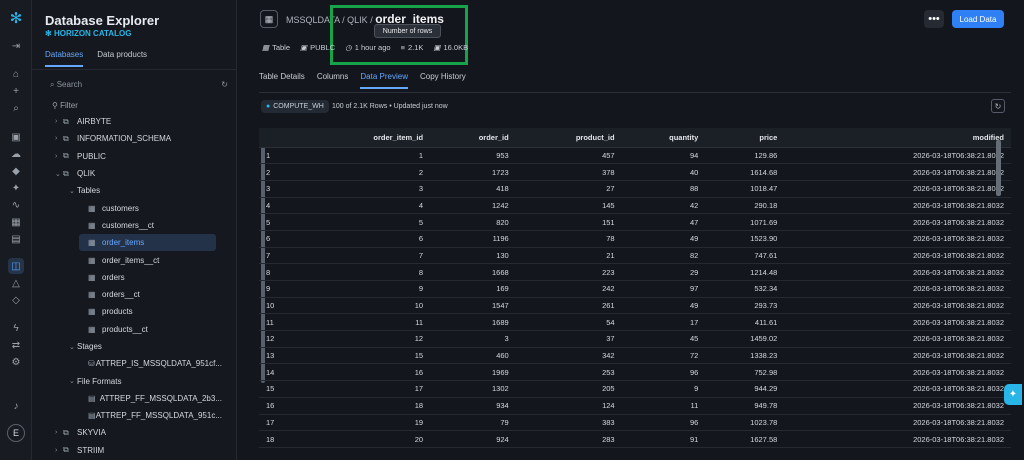 This screenshot has height=460, width=1024. What do you see at coordinates (663, 239) in the screenshot?
I see `table-cell: 49` at bounding box center [663, 239].